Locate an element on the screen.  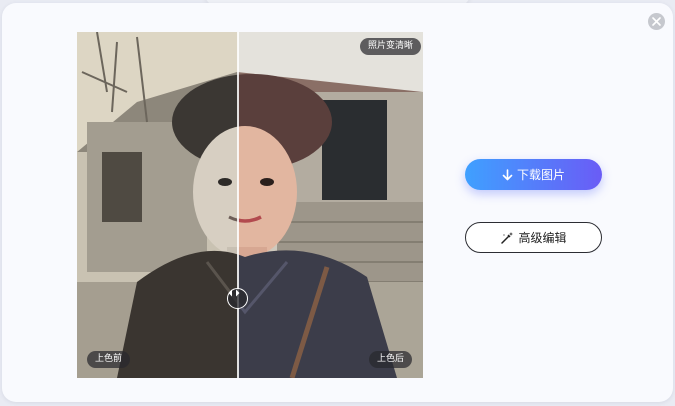
compare-divider is located at coordinates (238, 205).